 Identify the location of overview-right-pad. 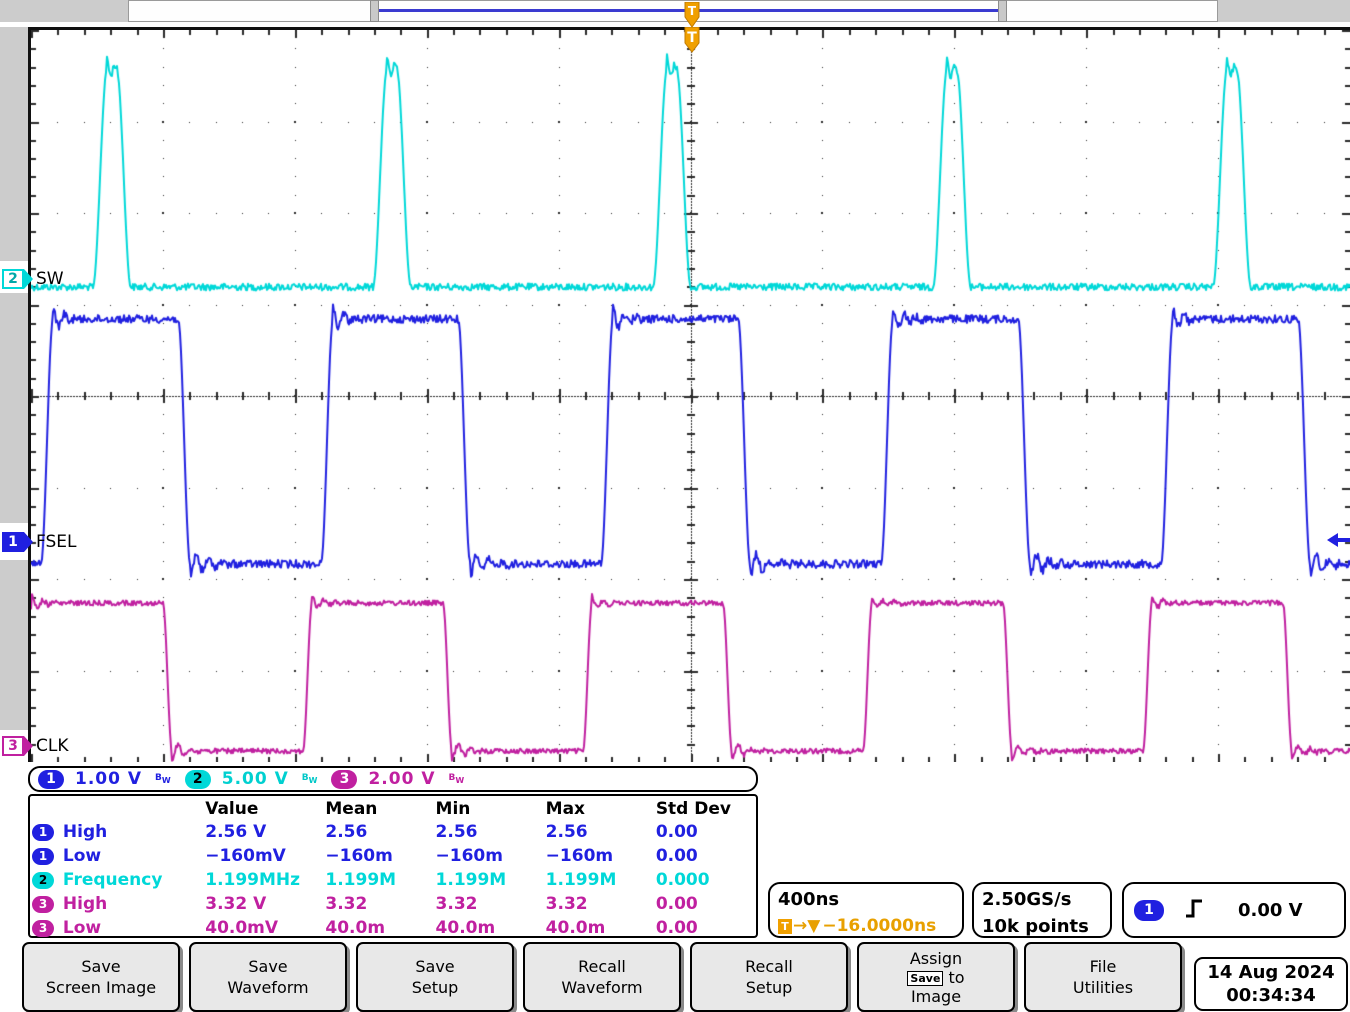
(1284, 11).